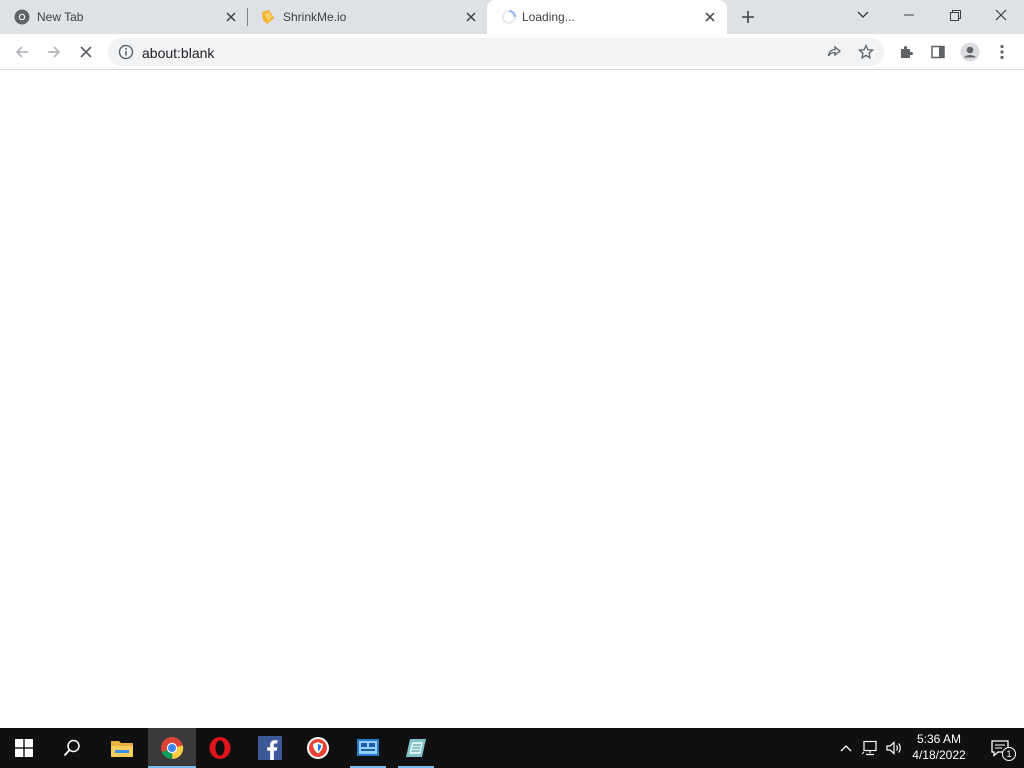 This screenshot has width=1024, height=768. What do you see at coordinates (496, 52) in the screenshot?
I see `address-bar: about:blank` at bounding box center [496, 52].